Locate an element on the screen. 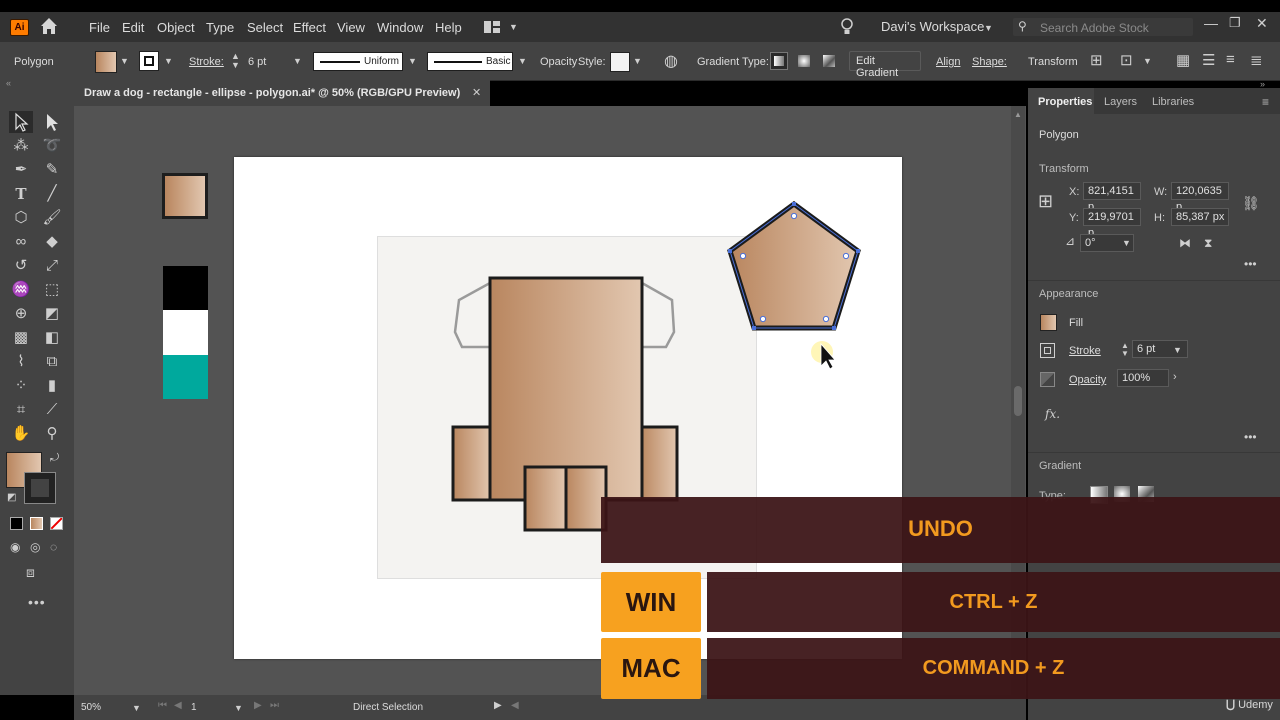  mac-shortcut-keys: COMMAND + Z is located at coordinates (993, 668).